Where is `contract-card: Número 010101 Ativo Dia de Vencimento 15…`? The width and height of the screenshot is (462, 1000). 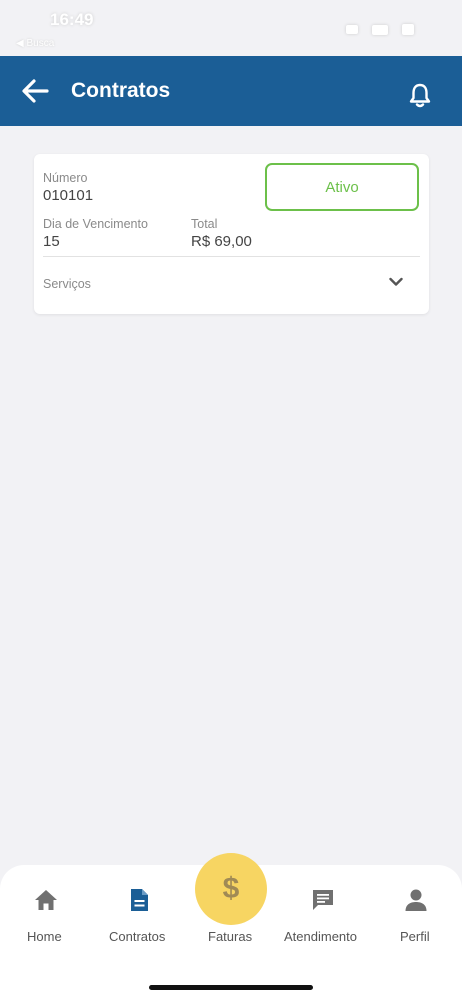 contract-card: Número 010101 Ativo Dia de Vencimento 15… is located at coordinates (231, 234).